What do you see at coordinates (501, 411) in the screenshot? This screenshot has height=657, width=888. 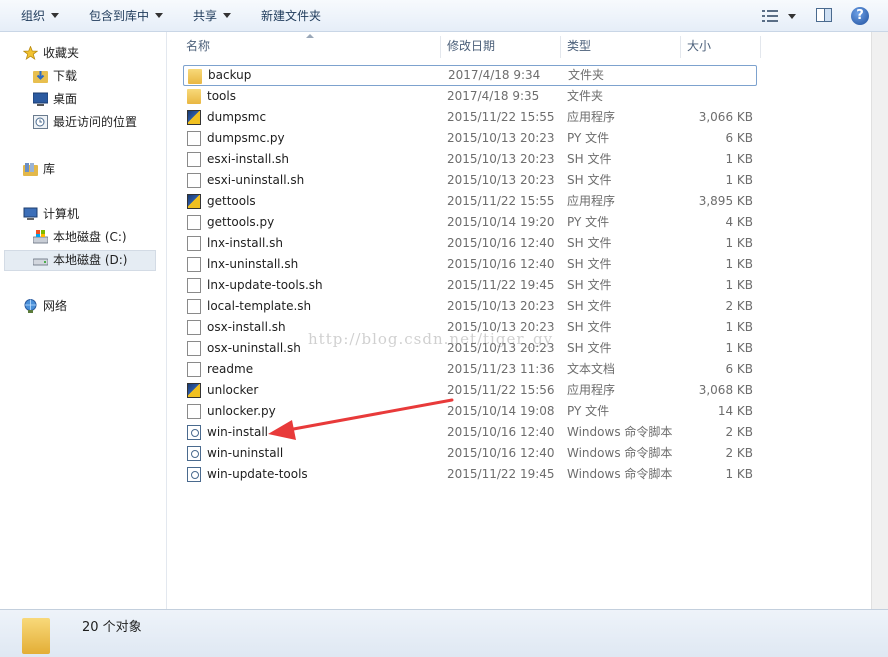 I see `file-date-modified: 2015/10/14 19:08` at bounding box center [501, 411].